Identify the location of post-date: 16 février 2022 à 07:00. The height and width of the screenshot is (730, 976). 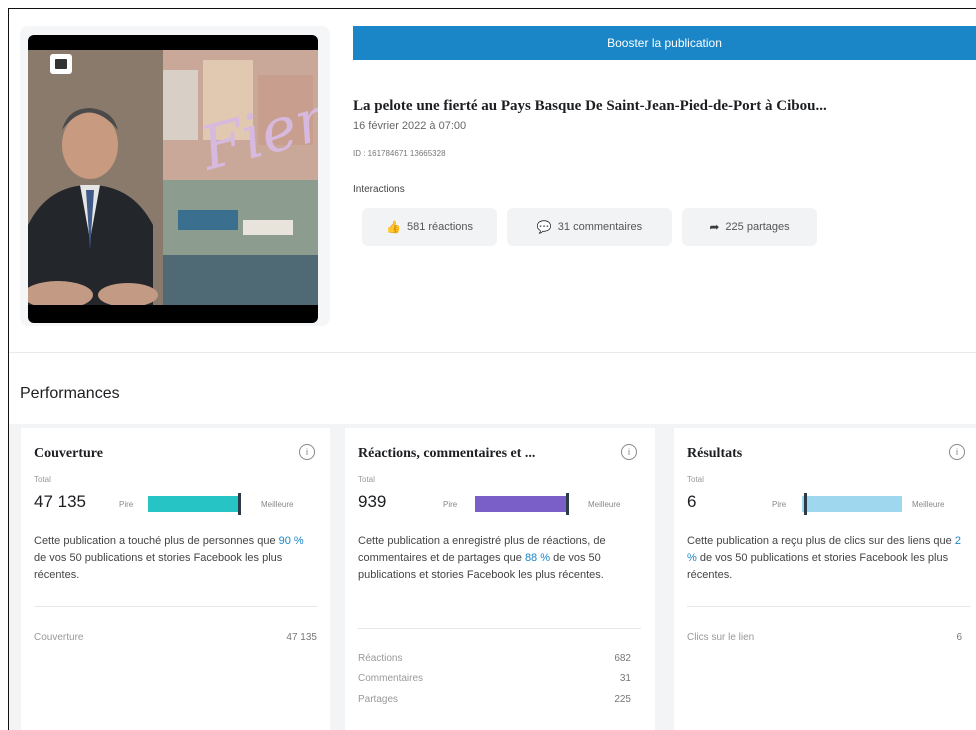
(410, 126).